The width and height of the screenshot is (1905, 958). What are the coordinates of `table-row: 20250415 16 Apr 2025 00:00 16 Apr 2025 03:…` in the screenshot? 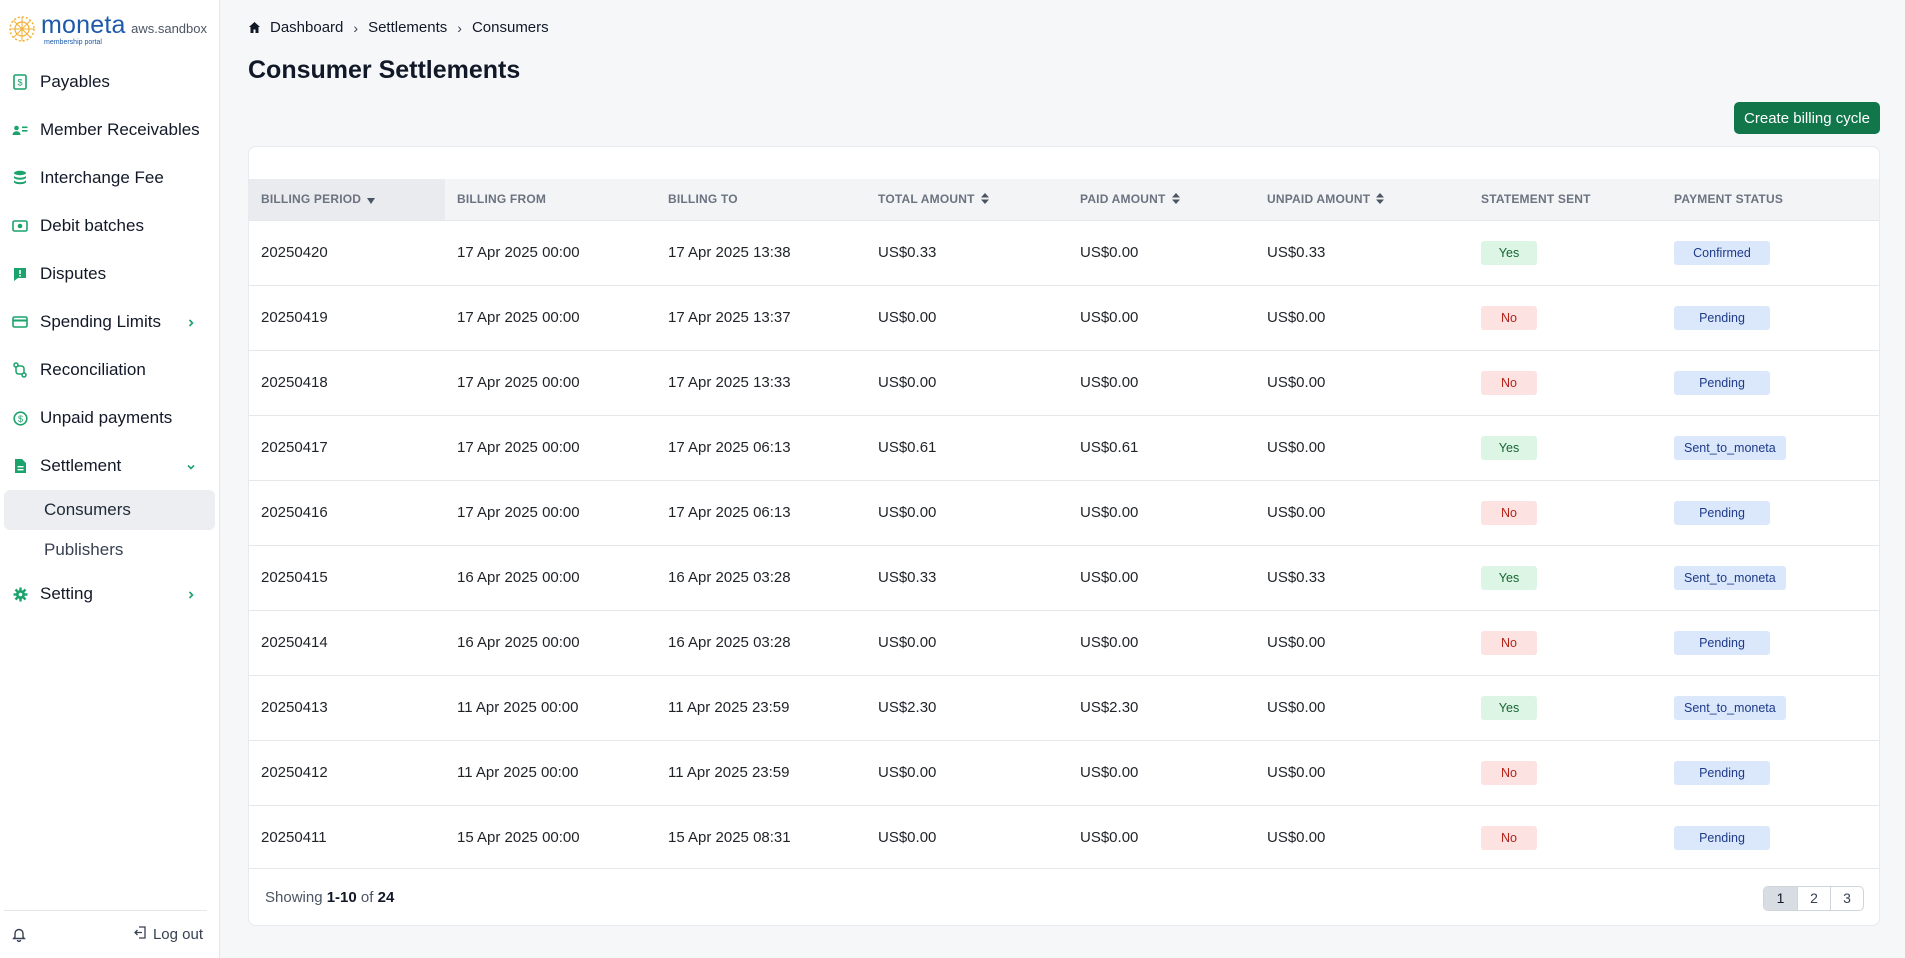 It's located at (1064, 577).